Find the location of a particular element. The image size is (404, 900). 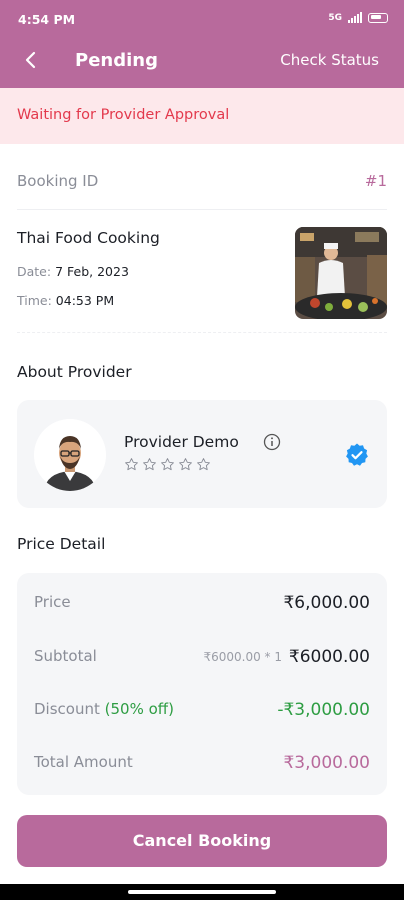

price-value: ₹6,000.00 is located at coordinates (326, 603).